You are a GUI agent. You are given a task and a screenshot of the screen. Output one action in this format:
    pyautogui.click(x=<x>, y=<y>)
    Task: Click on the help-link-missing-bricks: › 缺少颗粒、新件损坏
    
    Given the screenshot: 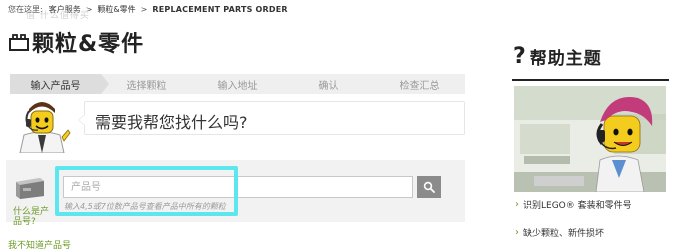 What is the action you would take?
    pyautogui.click(x=559, y=232)
    